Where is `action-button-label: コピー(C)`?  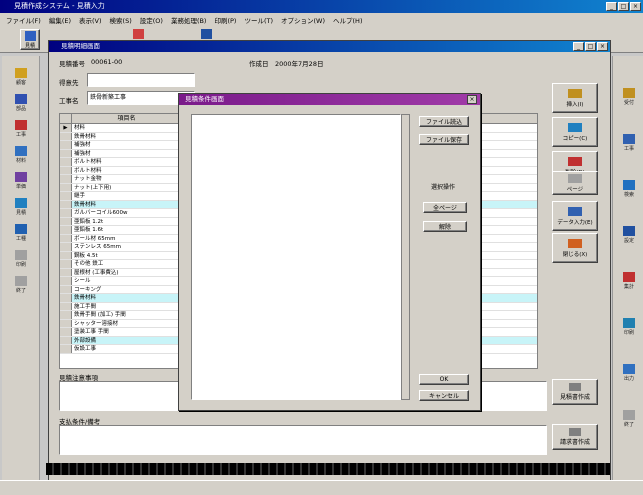
action-button-label: コピー(C) is located at coordinates (575, 138).